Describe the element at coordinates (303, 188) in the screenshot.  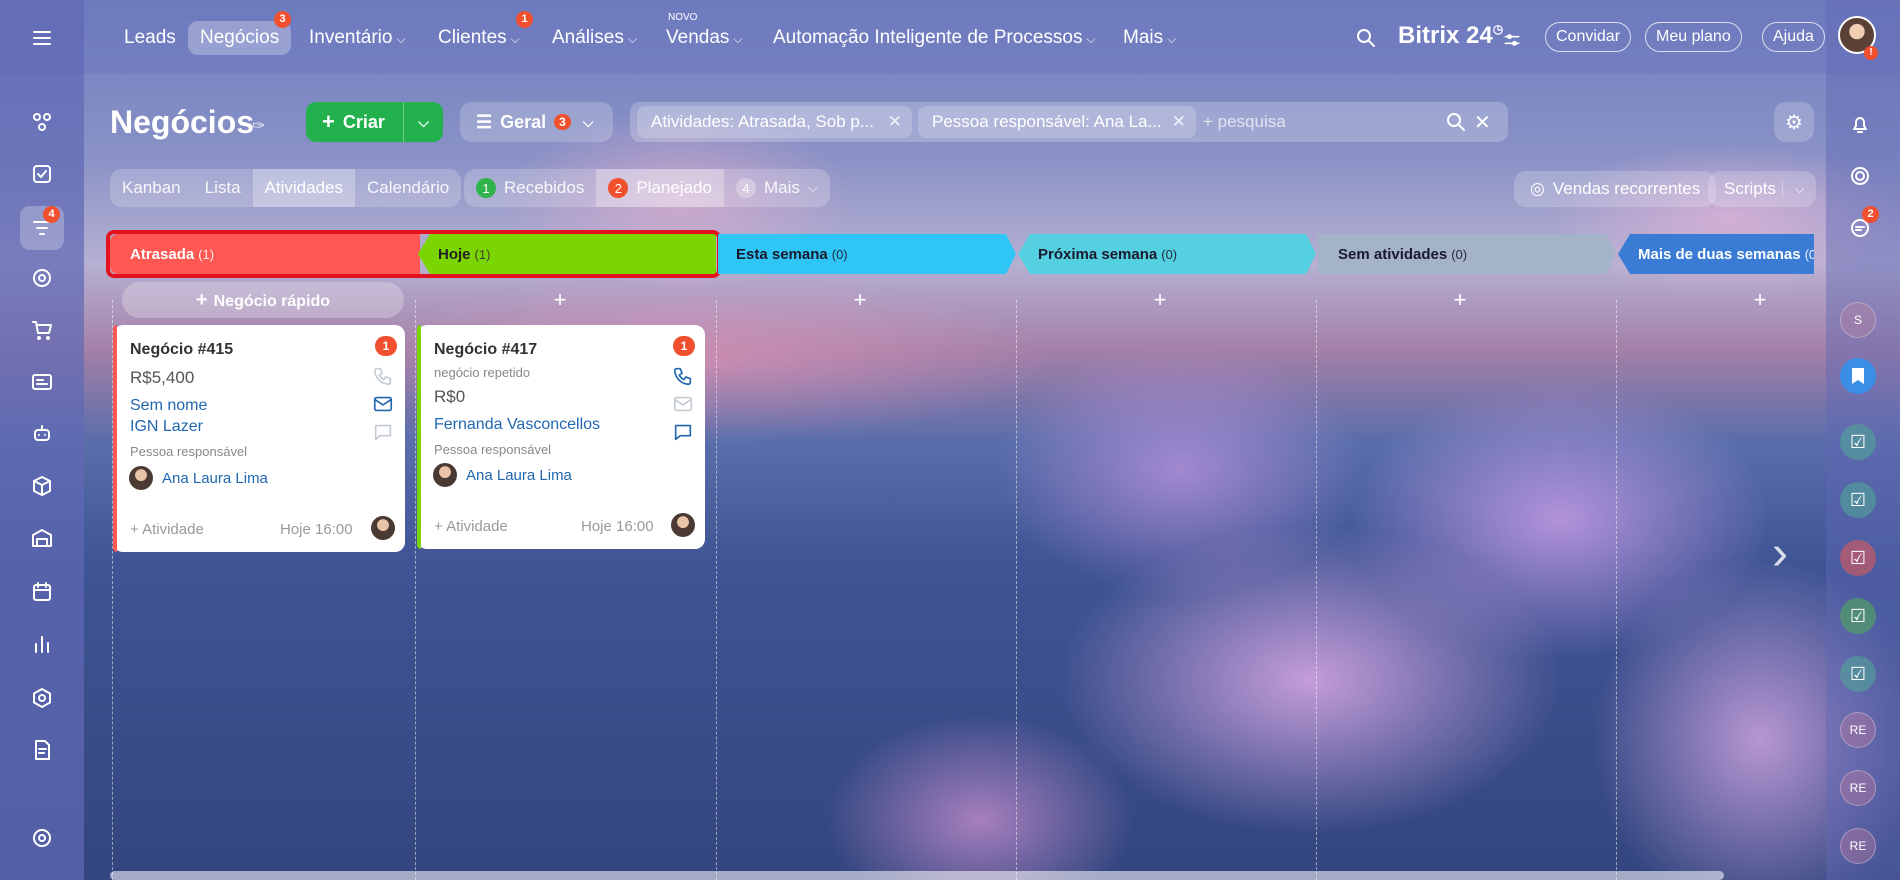
I see `tab-activities: Atividades` at that location.